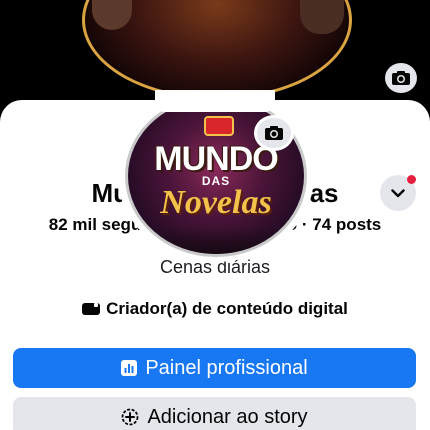 The image size is (430, 430). What do you see at coordinates (215, 101) in the screenshot?
I see `avatar-top-mask` at bounding box center [215, 101].